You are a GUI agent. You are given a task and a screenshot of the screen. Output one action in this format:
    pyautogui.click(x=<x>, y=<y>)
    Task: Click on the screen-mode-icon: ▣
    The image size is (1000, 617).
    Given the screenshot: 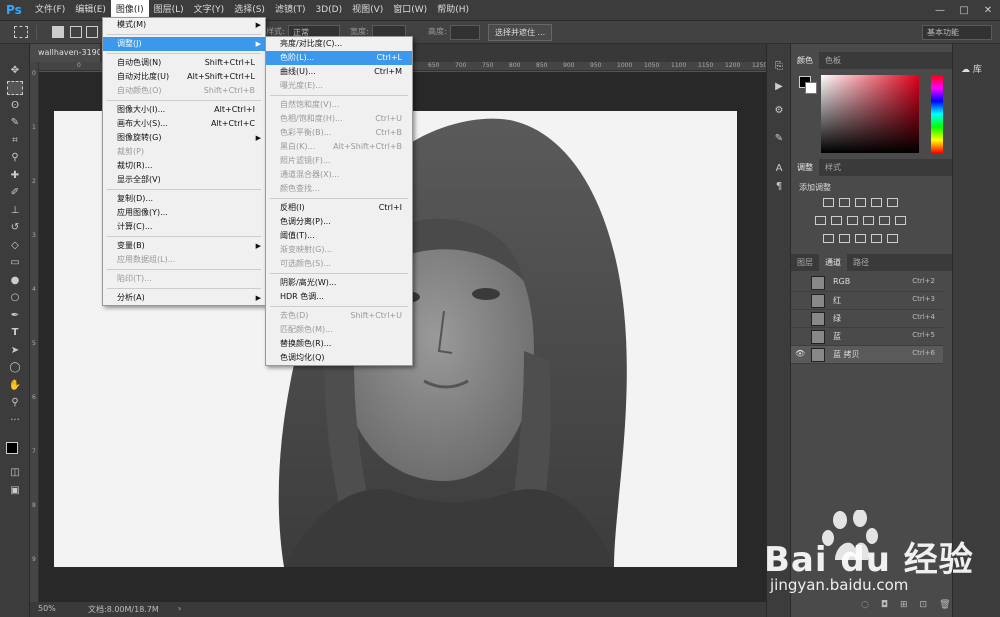 What is the action you would take?
    pyautogui.click(x=15, y=491)
    